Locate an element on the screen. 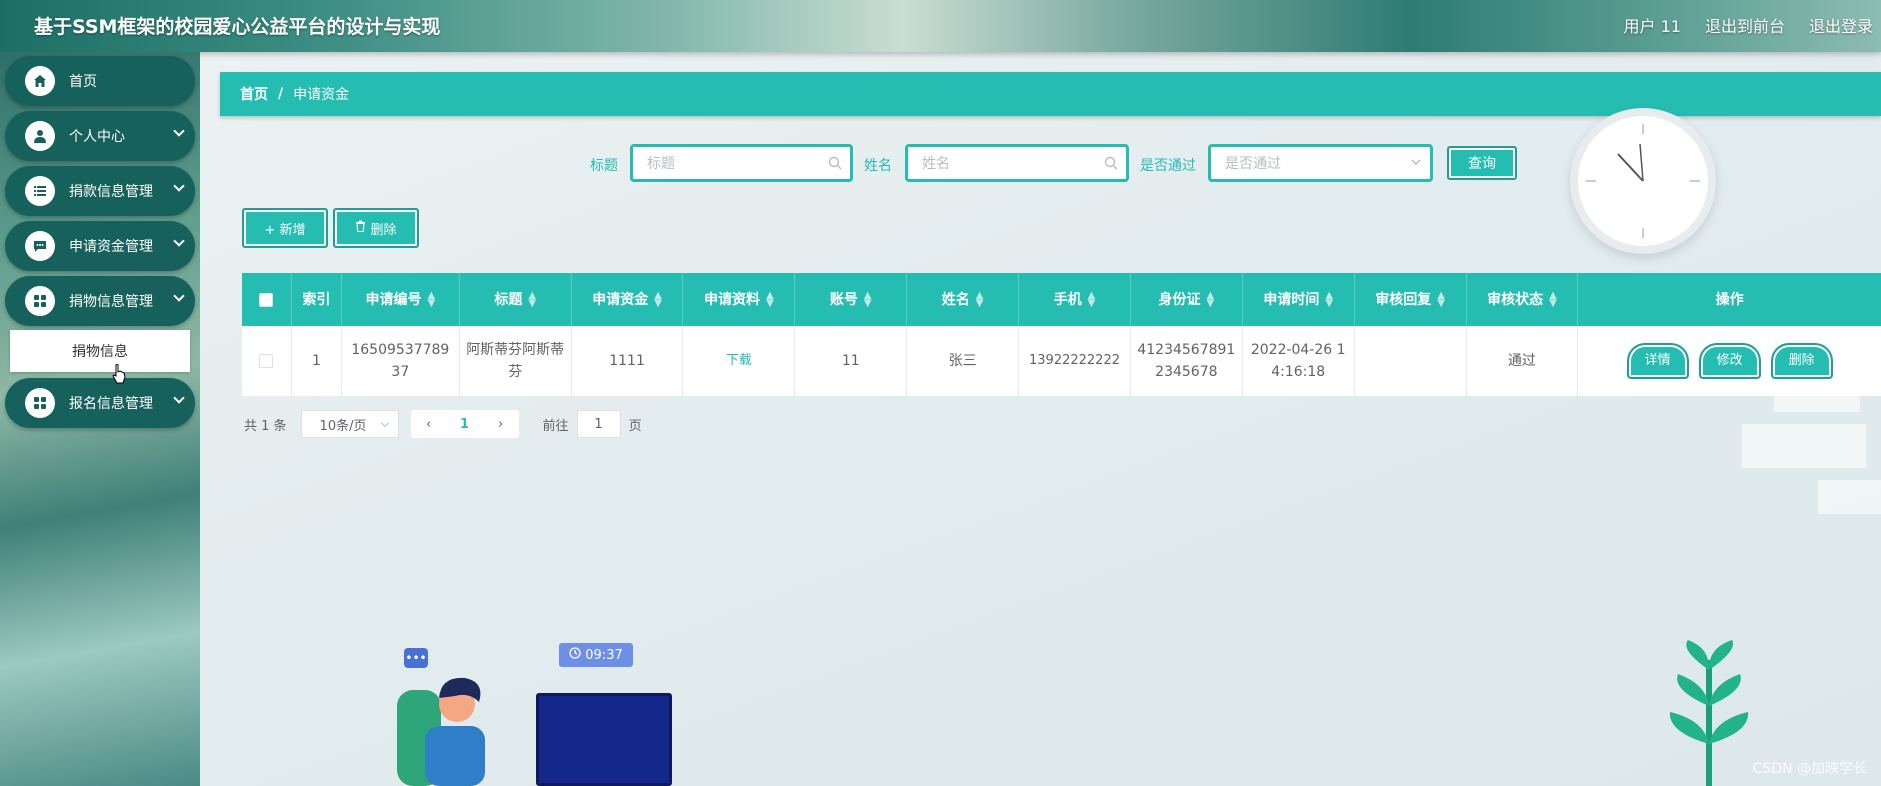 This screenshot has height=786, width=1881. header-actions: 用户 11 退出到前台 退出登录 is located at coordinates (1748, 25).